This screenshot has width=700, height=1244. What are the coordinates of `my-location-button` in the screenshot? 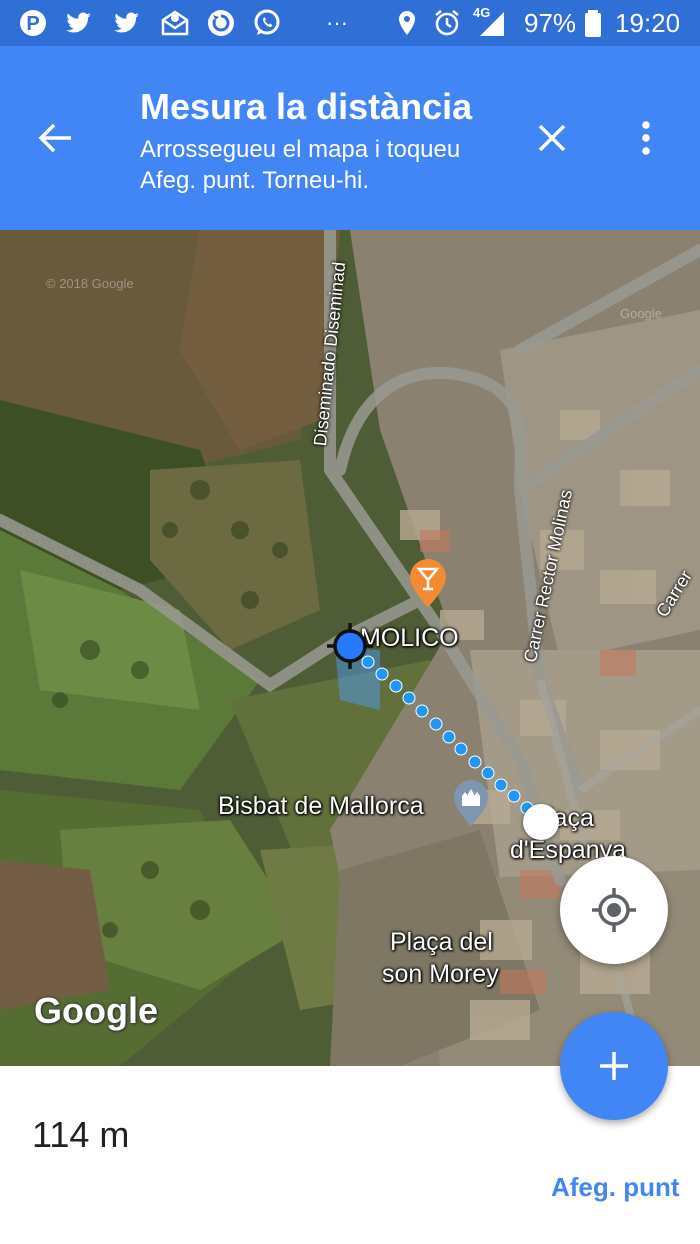 It's located at (614, 910).